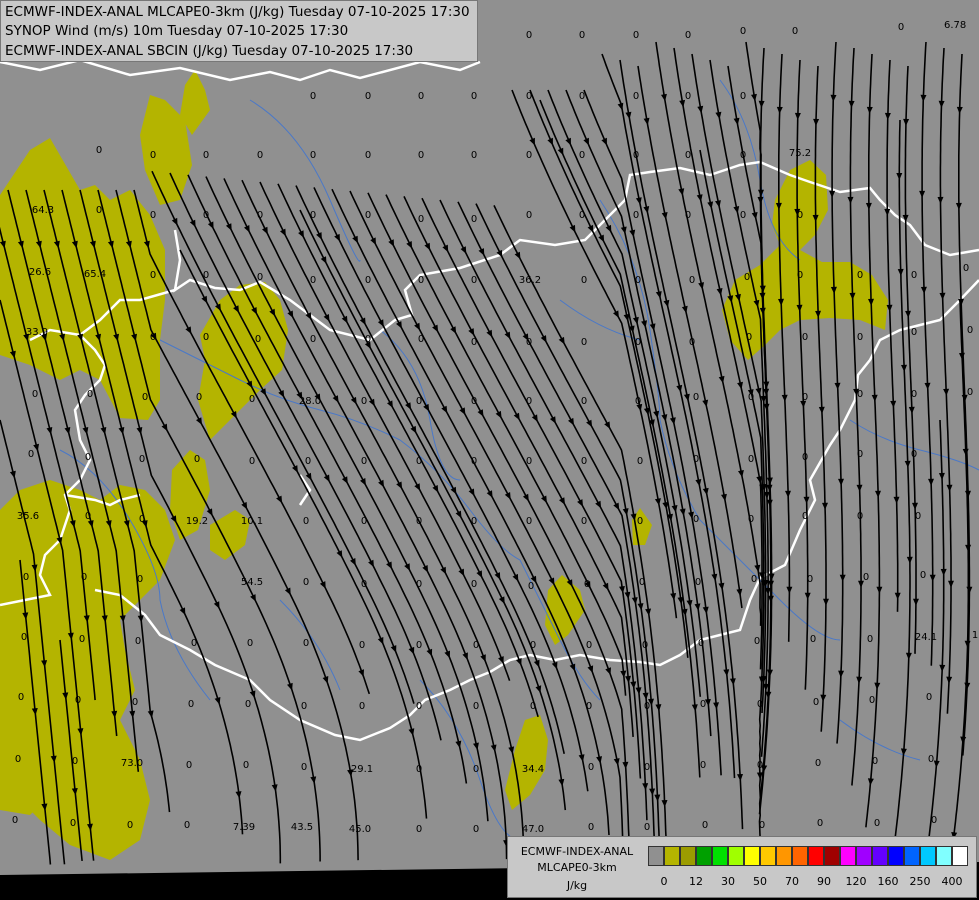 This screenshot has height=900, width=979. What do you see at coordinates (132, 763) in the screenshot?
I see `cin-value-label: 73.0` at bounding box center [132, 763].